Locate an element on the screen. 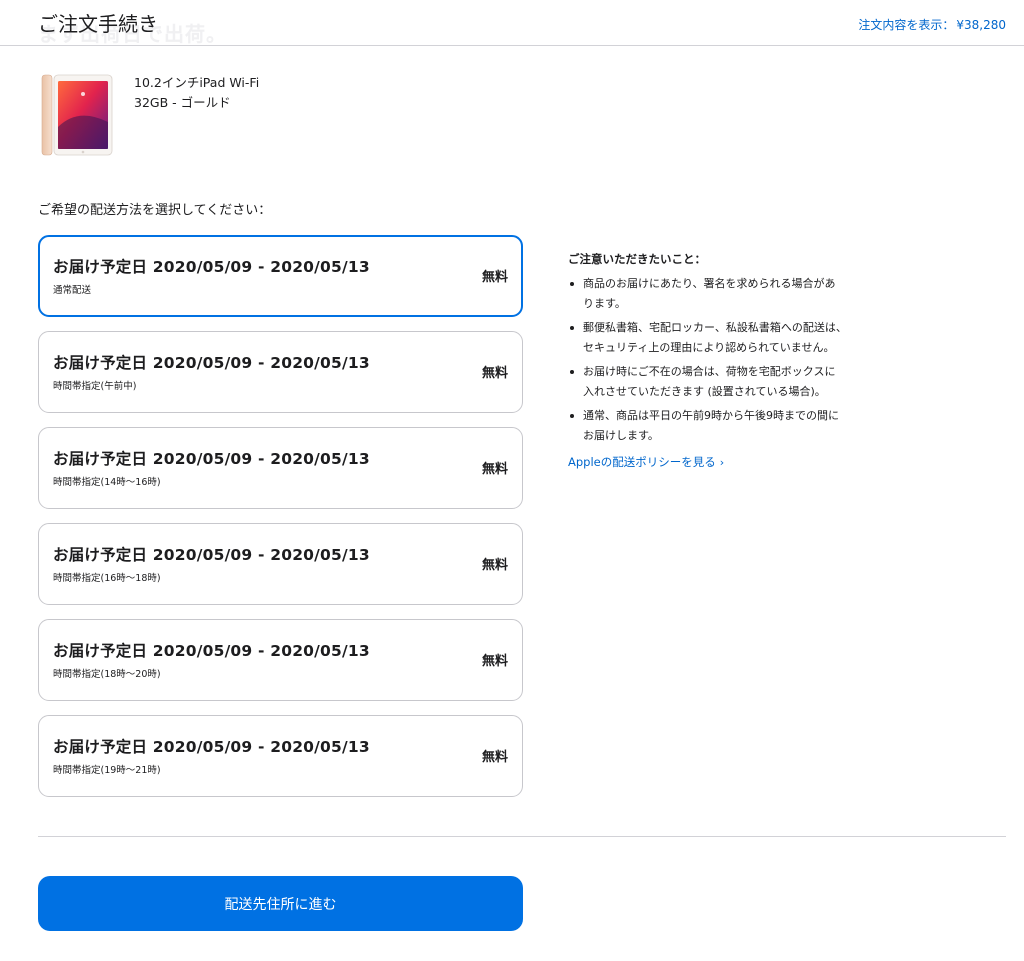  shipping-option: お届け予定日 2020/05/09 - 2020/05/13 通常配送 無料 is located at coordinates (280, 276).